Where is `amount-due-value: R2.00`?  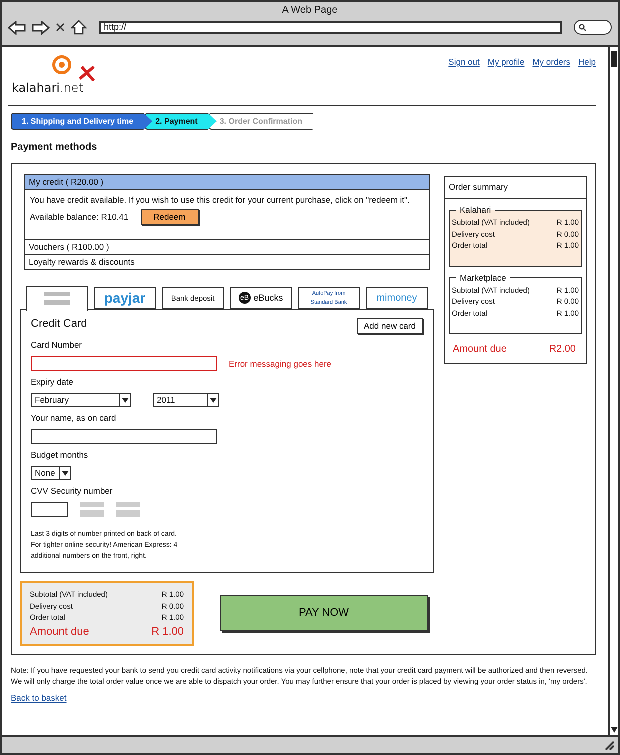 amount-due-value: R2.00 is located at coordinates (562, 349).